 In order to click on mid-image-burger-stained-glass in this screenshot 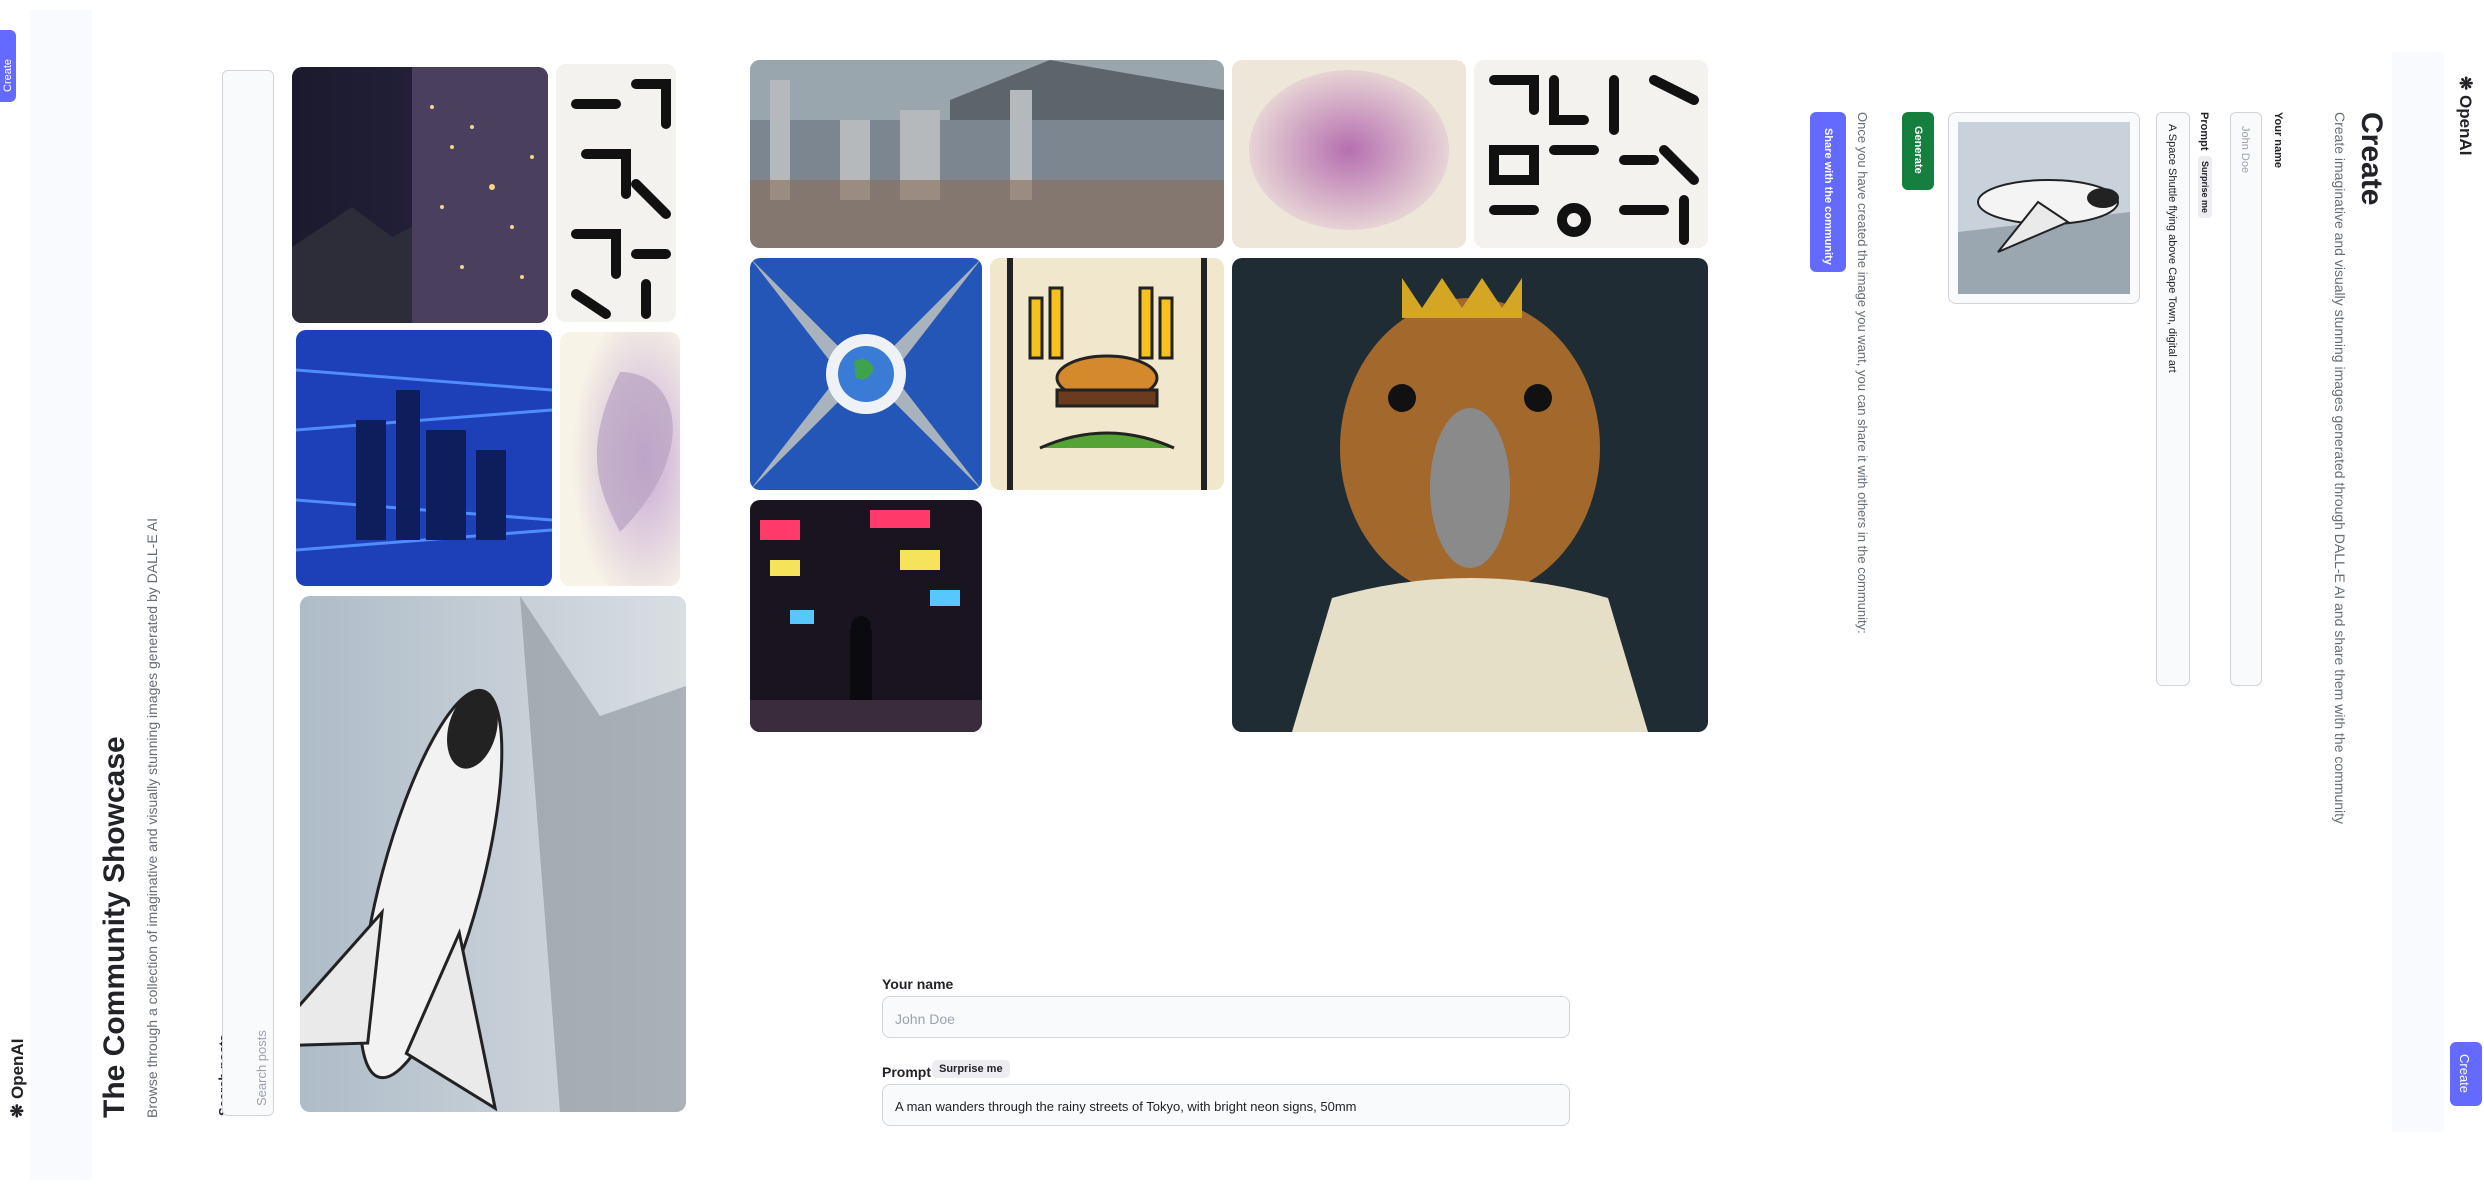, I will do `click(1107, 374)`.